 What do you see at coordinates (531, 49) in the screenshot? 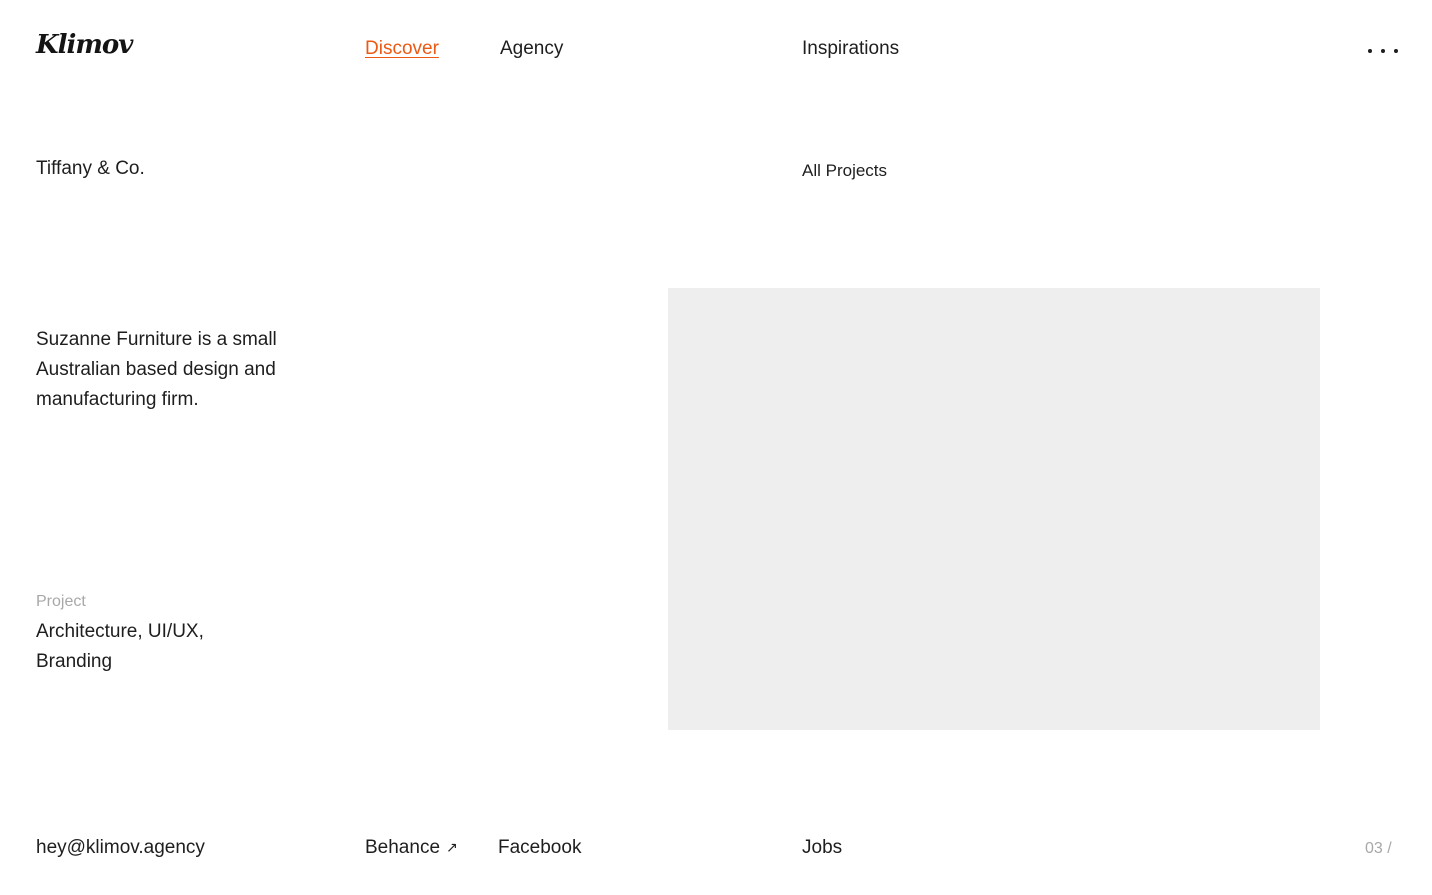
I see `nav-agency: Agency` at bounding box center [531, 49].